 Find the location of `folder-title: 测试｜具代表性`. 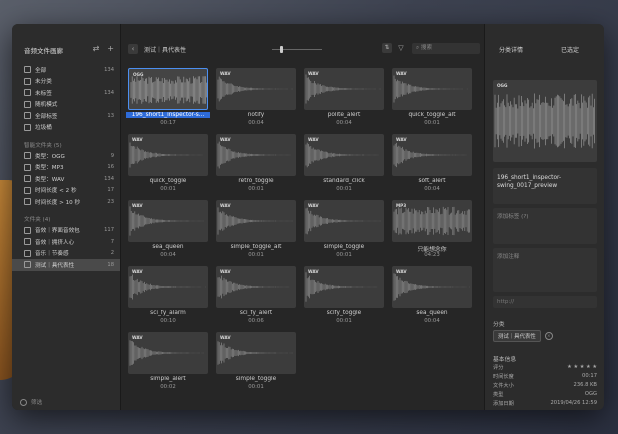

folder-title: 测试｜具代表性 is located at coordinates (165, 50).